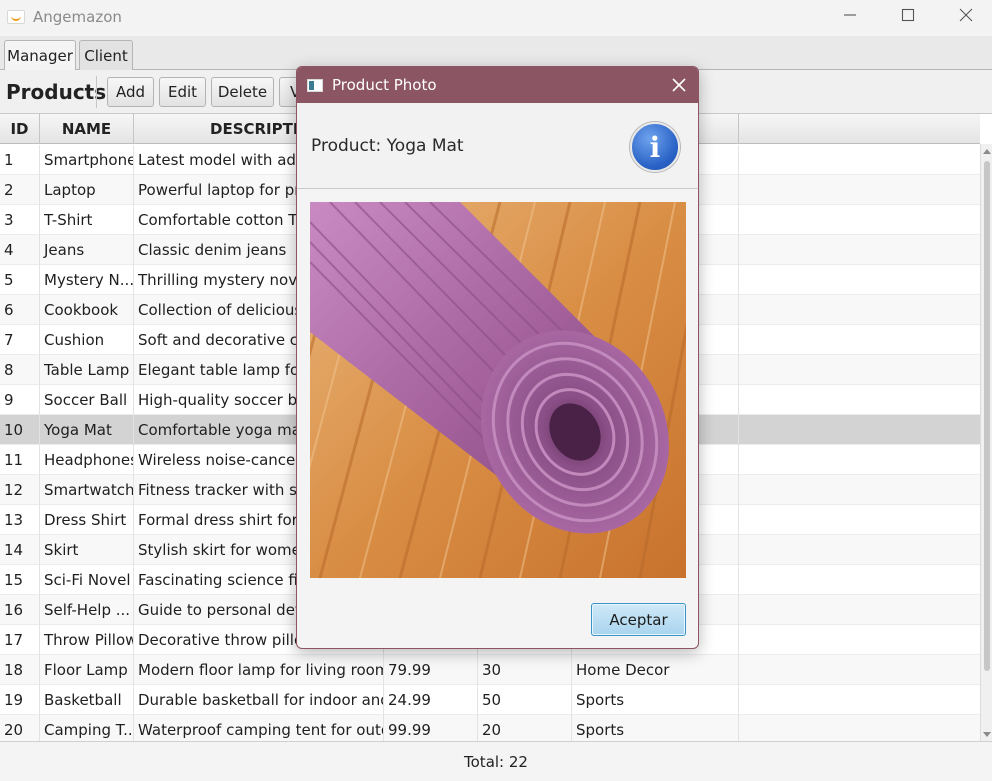 This screenshot has width=992, height=781. What do you see at coordinates (497, 85) in the screenshot?
I see `dialog-titlebar: Product Photo` at bounding box center [497, 85].